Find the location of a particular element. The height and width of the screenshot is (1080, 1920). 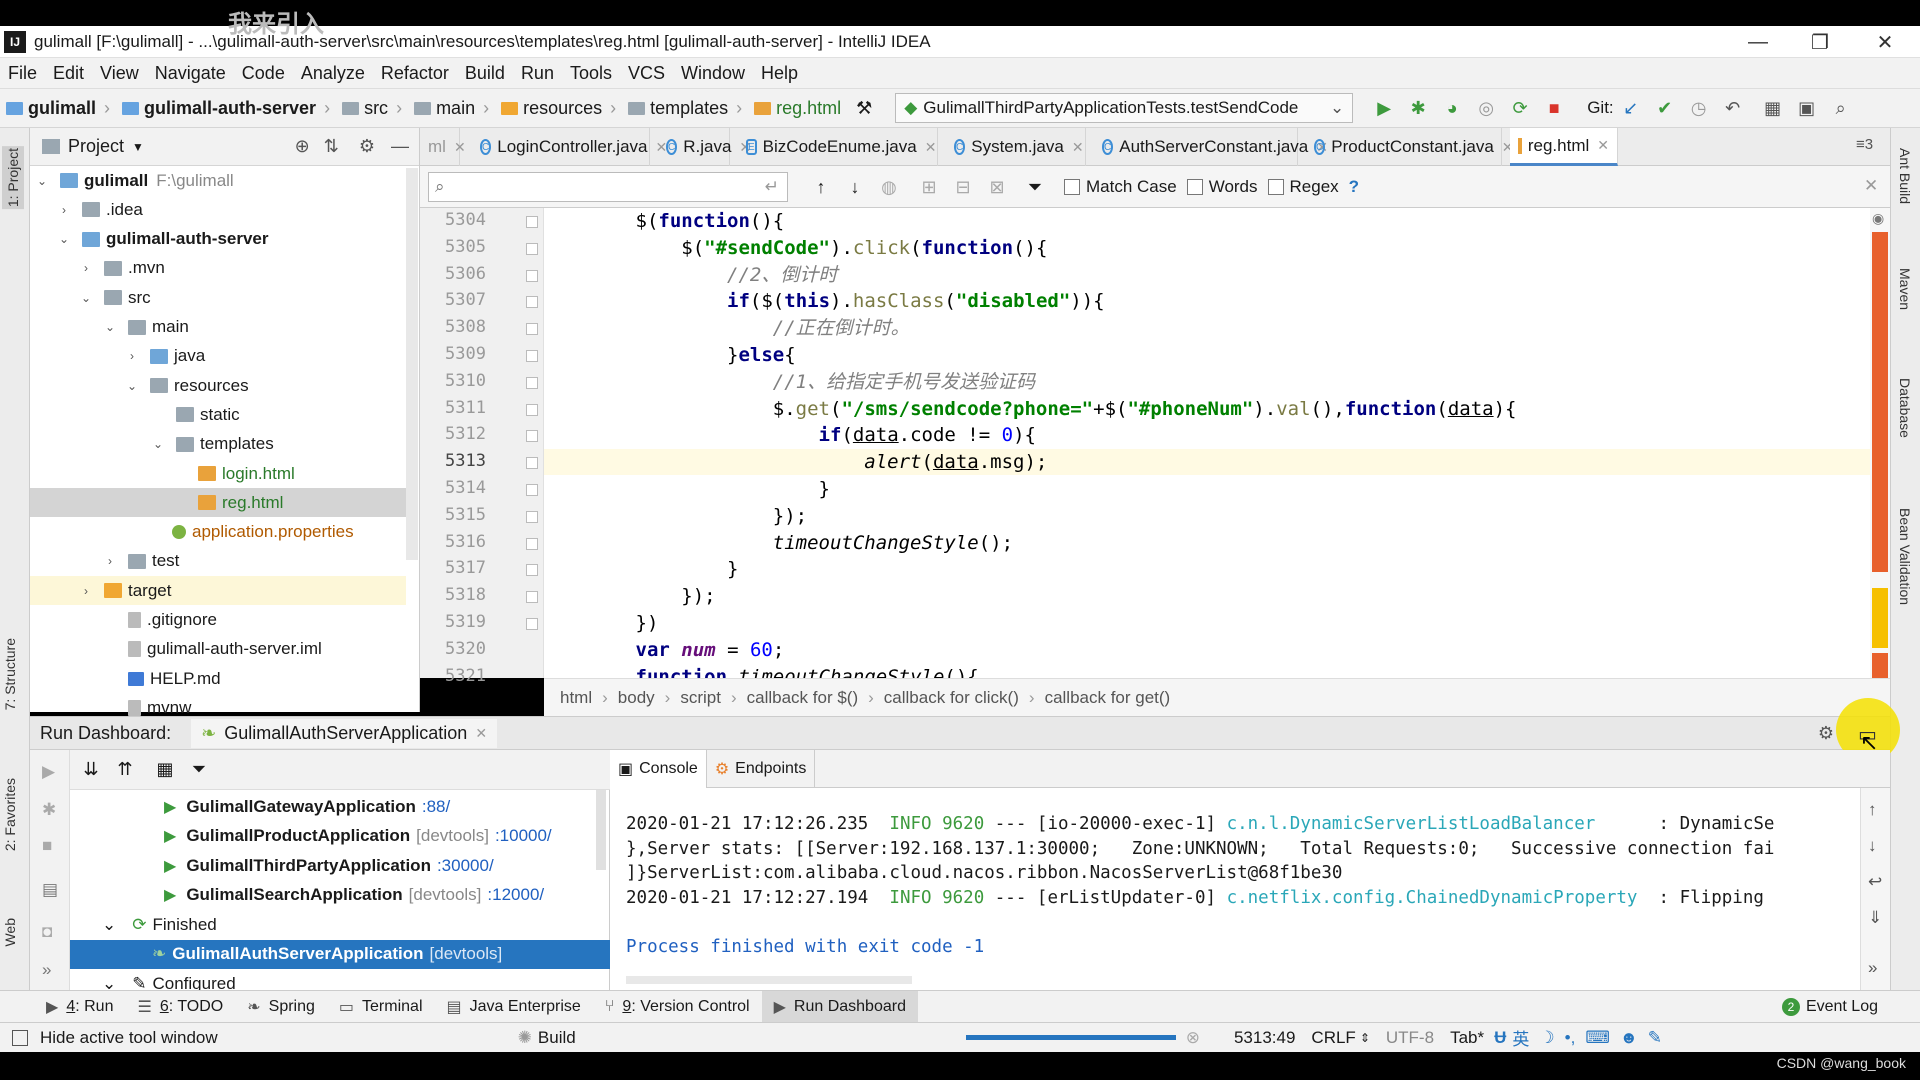

structure-path-item: callback for $() is located at coordinates (802, 698).